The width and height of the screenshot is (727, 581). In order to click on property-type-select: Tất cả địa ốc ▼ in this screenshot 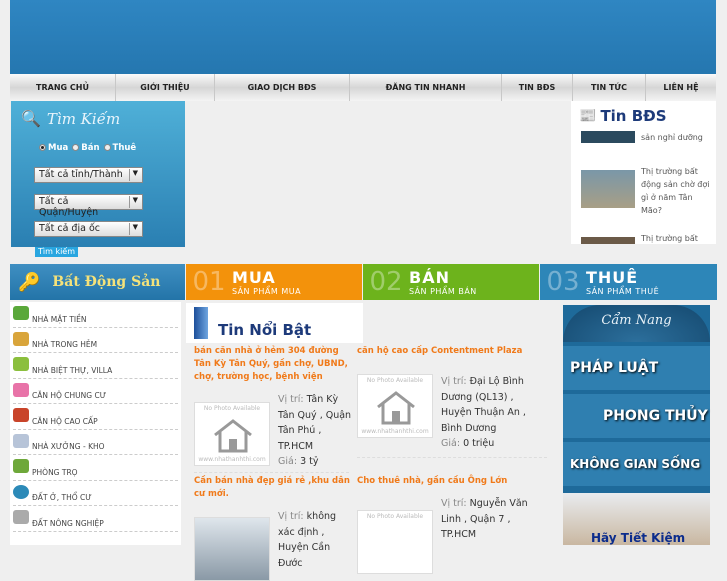, I will do `click(88, 229)`.